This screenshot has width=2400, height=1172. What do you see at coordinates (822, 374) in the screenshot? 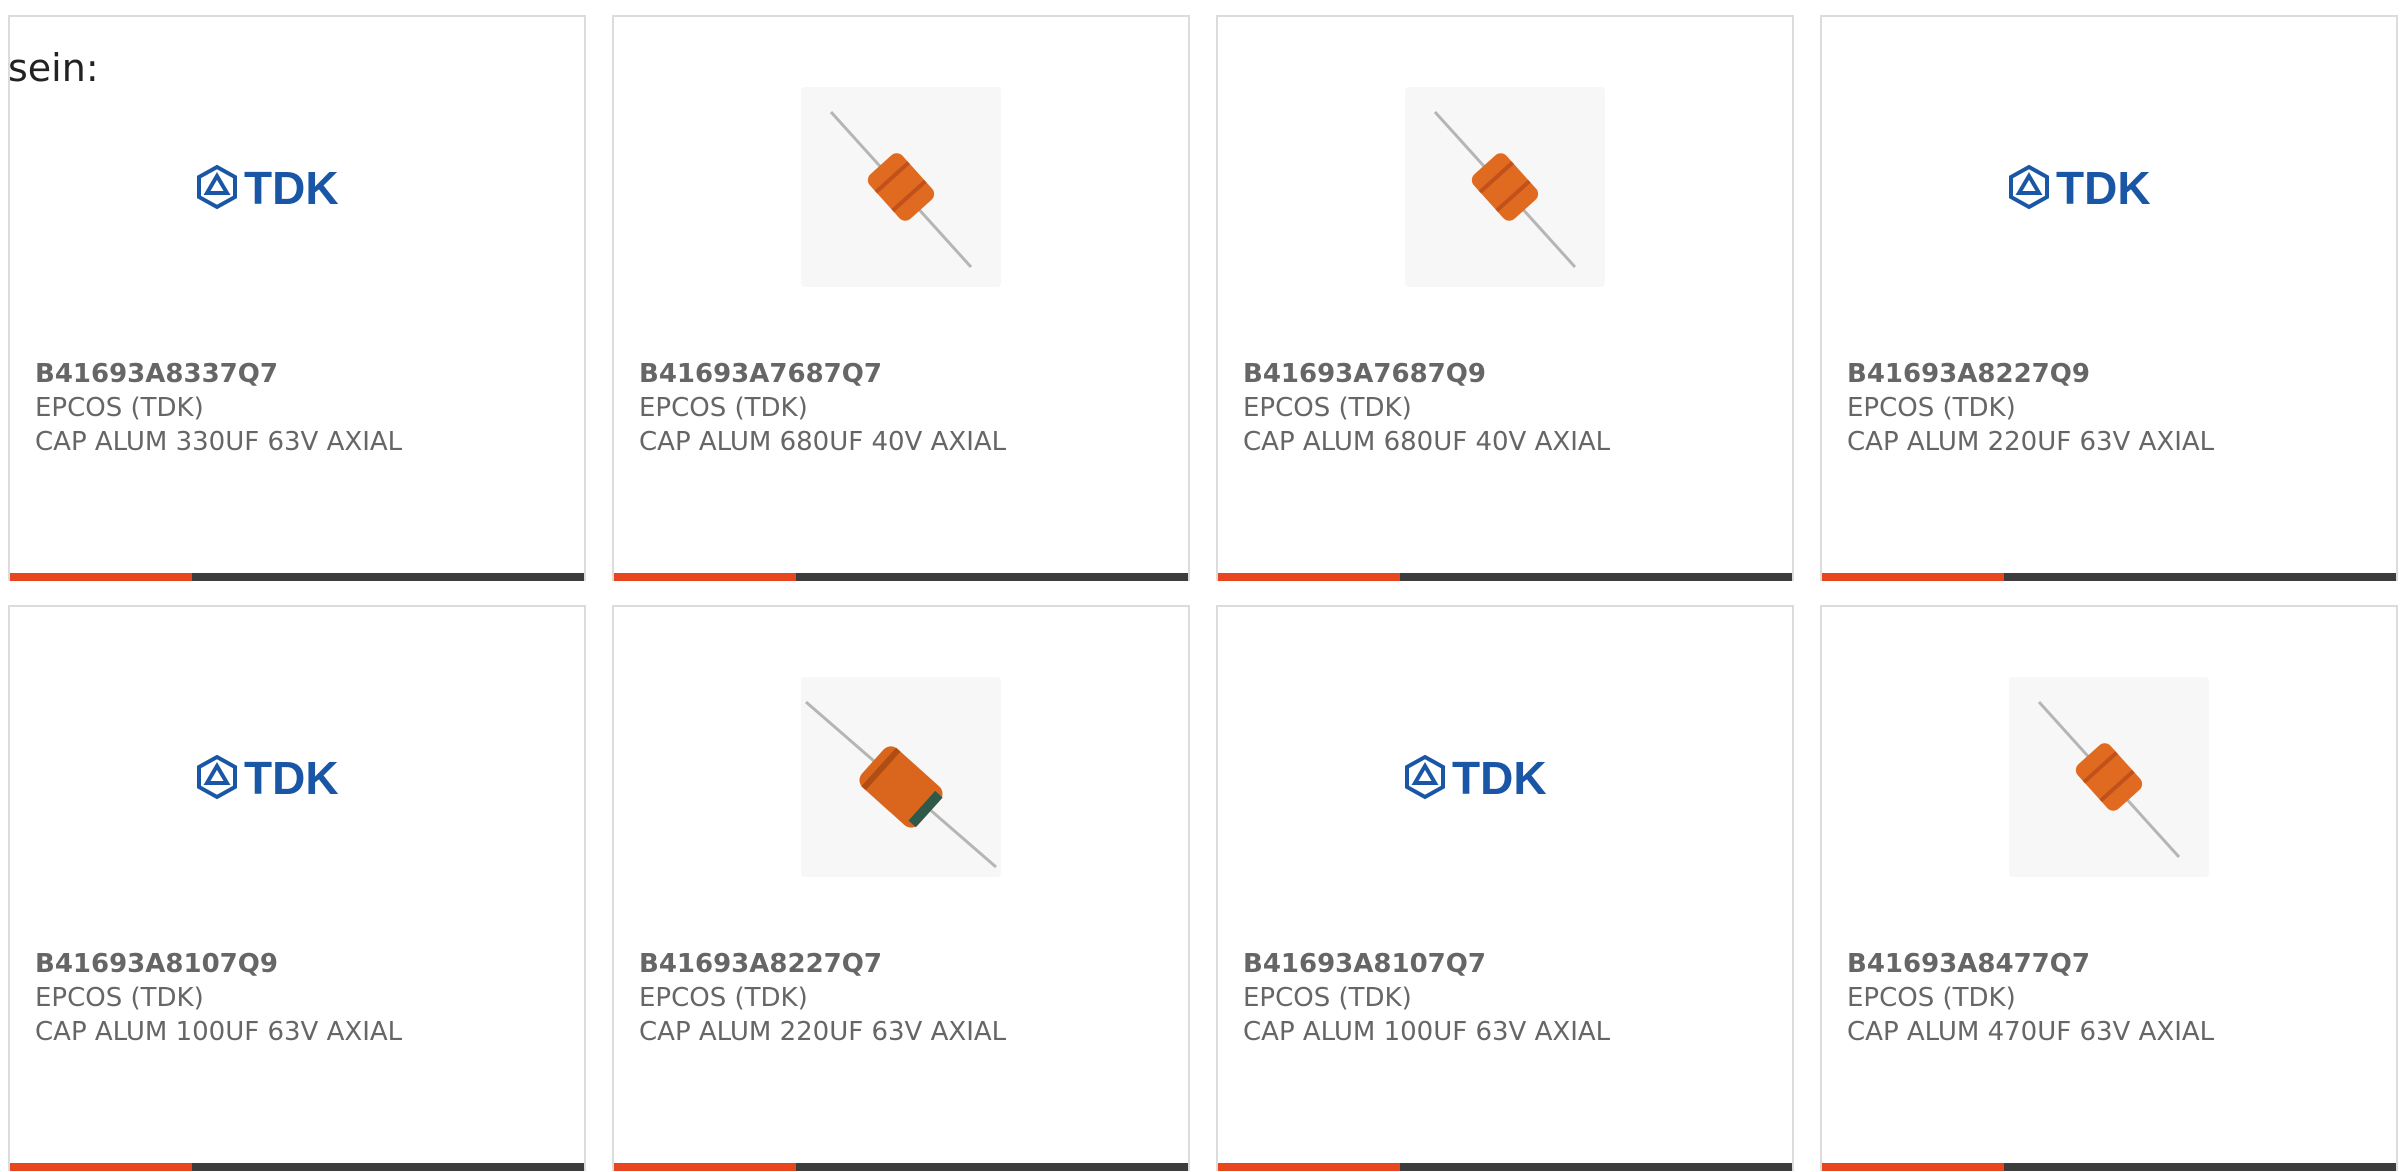
I see `part-number: B41693A7687Q7` at bounding box center [822, 374].